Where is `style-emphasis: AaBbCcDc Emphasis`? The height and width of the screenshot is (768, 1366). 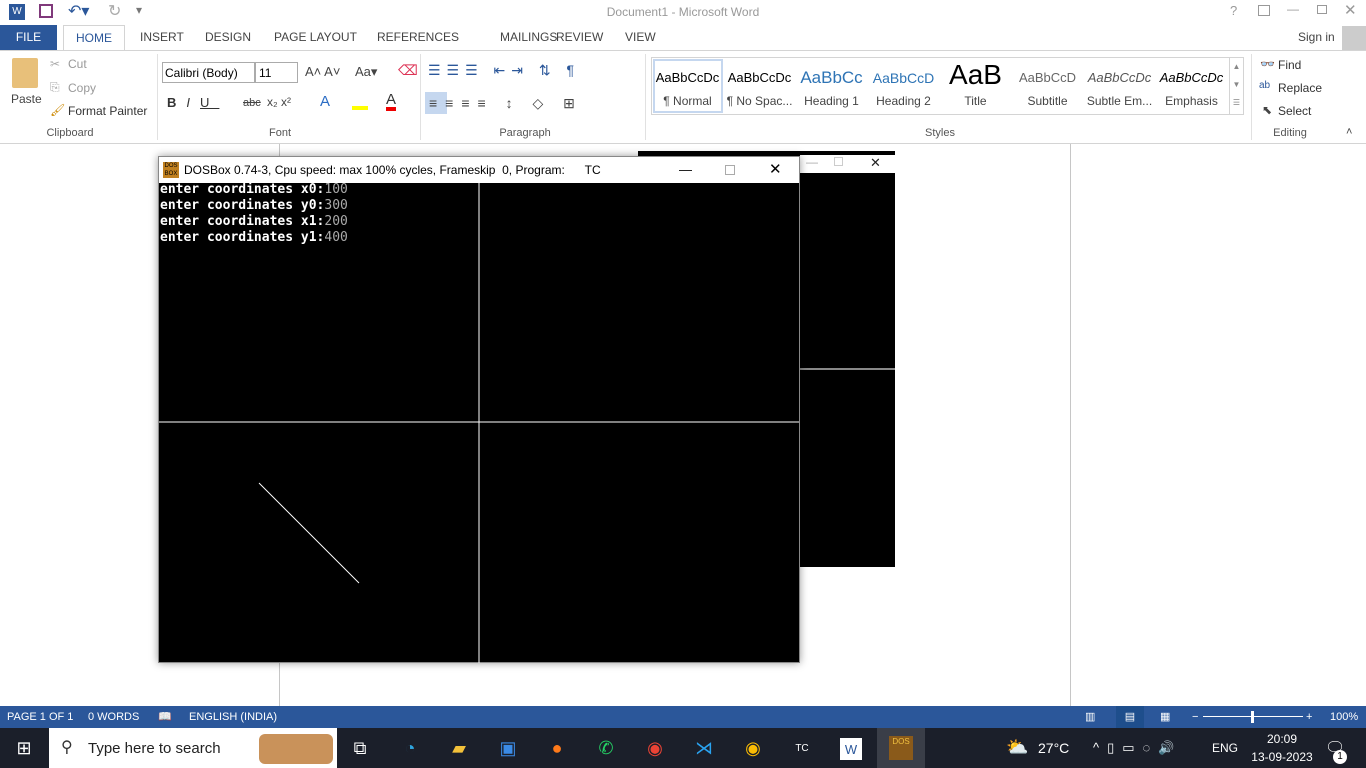
style-emphasis: AaBbCcDc Emphasis is located at coordinates (1191, 86).